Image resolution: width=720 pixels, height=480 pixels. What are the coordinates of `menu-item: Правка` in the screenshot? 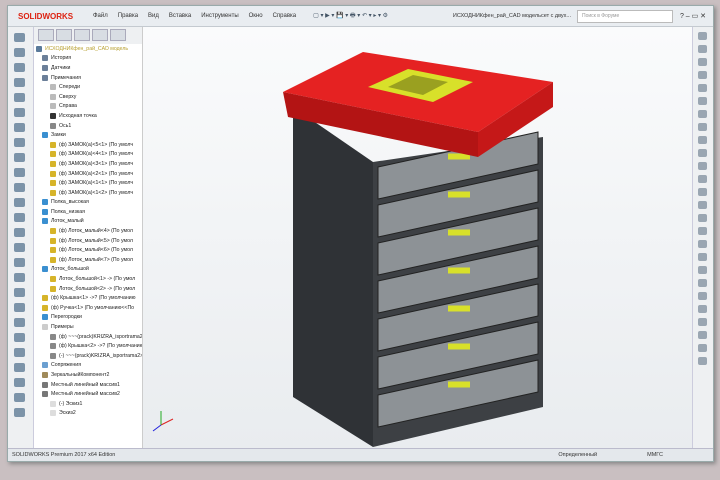 It's located at (128, 16).